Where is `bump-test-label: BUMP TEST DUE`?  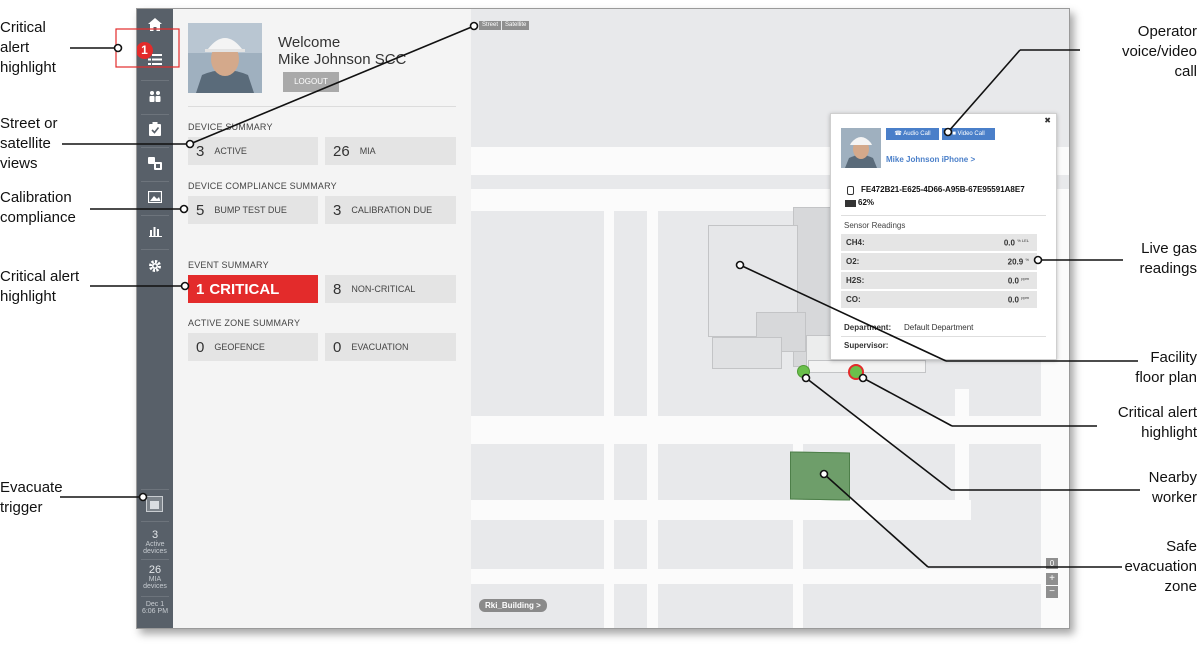
bump-test-label: BUMP TEST DUE is located at coordinates (250, 210).